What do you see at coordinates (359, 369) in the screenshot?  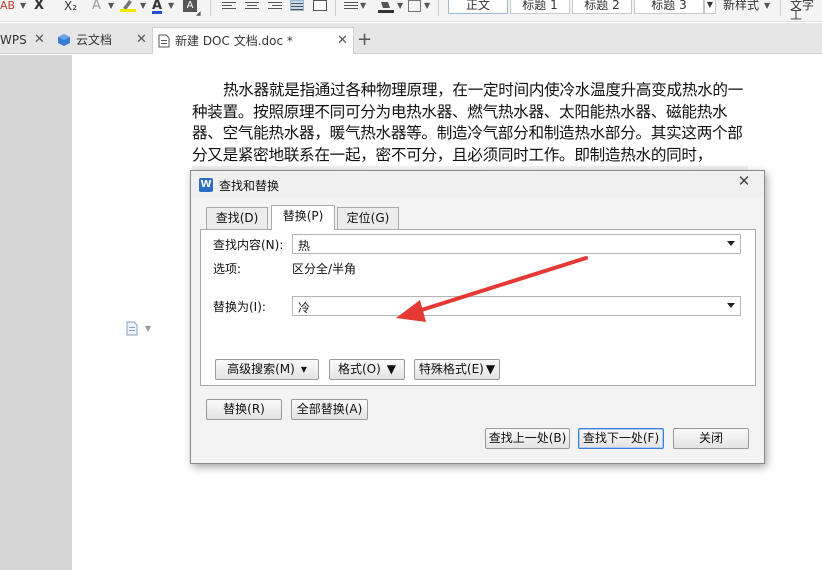 I see `format-label: 格式(O)` at bounding box center [359, 369].